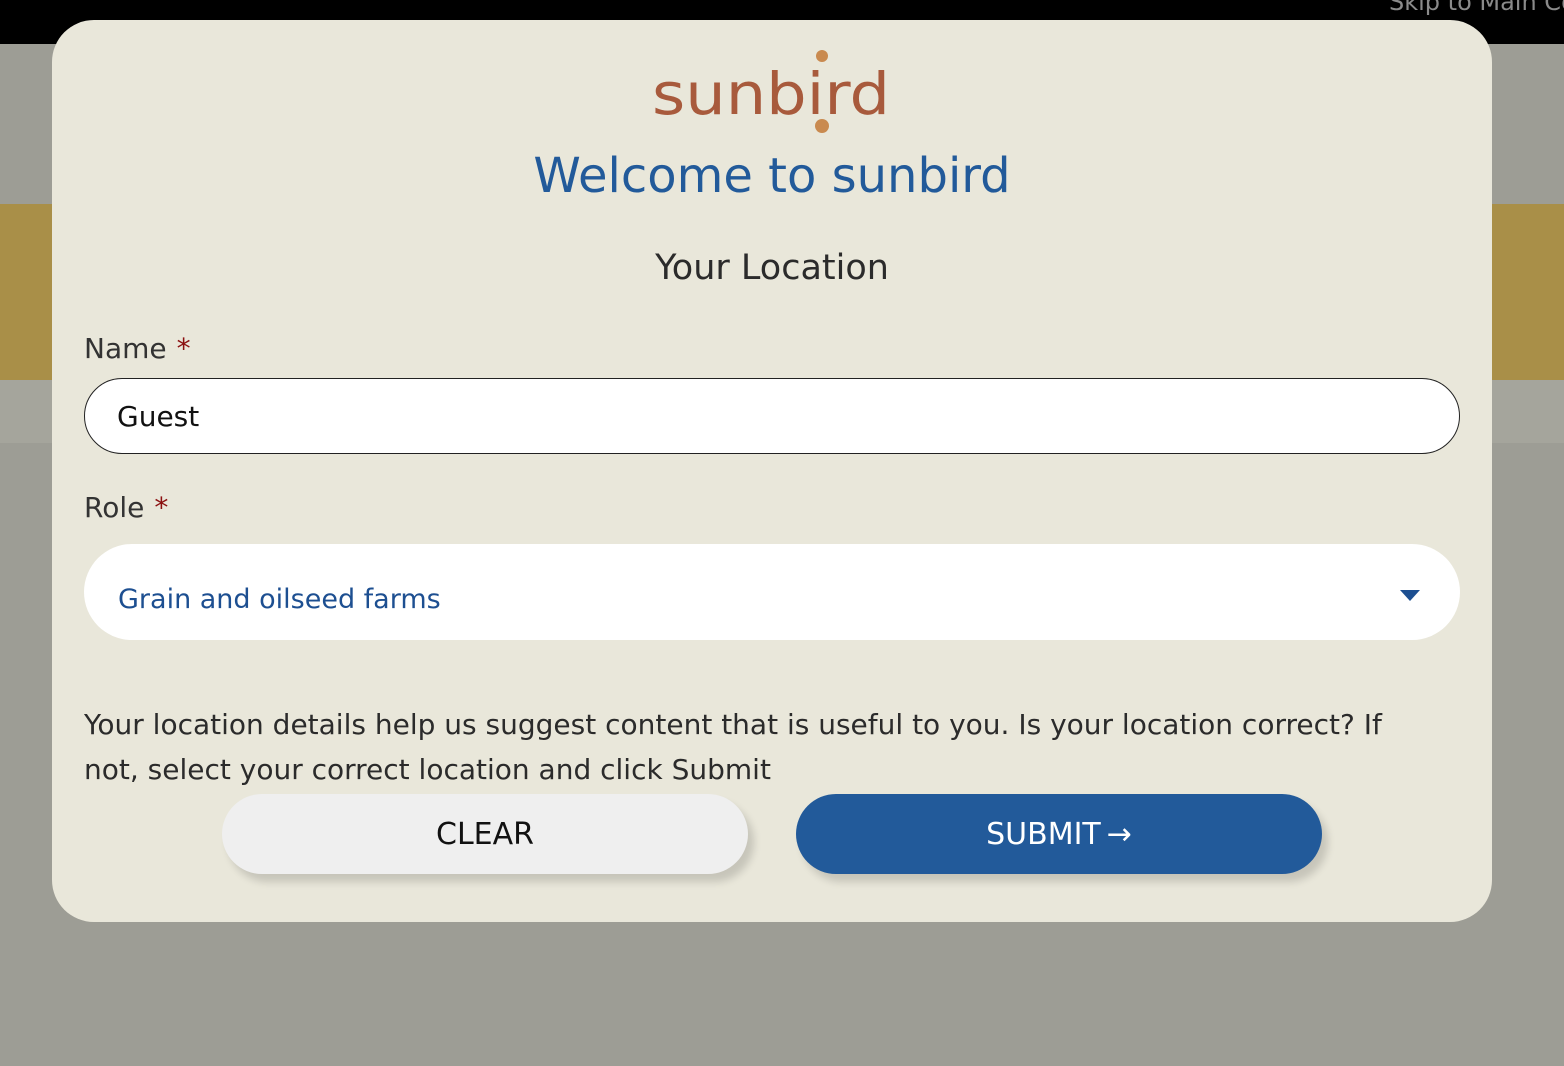 The image size is (1564, 1066). I want to click on role-label: Role *, so click(126, 507).